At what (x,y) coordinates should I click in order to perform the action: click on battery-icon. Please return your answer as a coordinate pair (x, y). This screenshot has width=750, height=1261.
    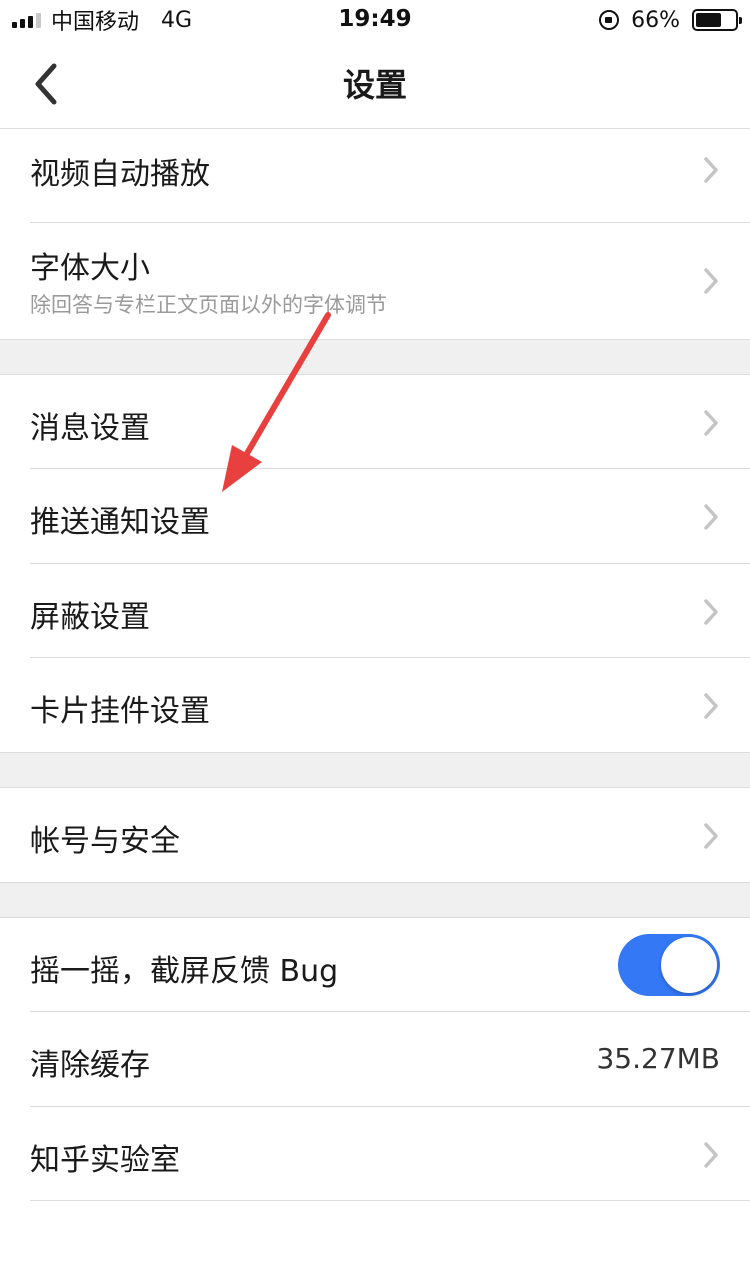
    Looking at the image, I should click on (717, 20).